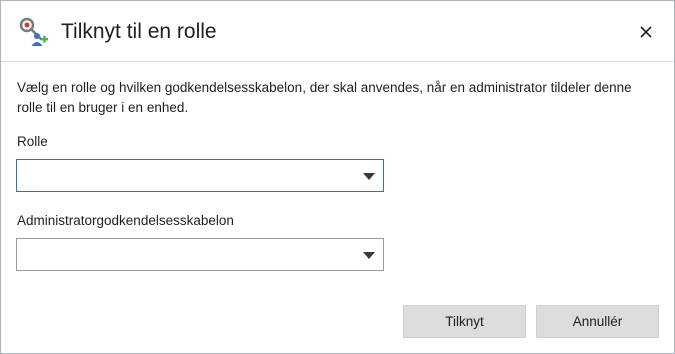 The image size is (675, 354). Describe the element at coordinates (139, 31) in the screenshot. I see `dialog-title: Tilknyt til en rolle` at that location.